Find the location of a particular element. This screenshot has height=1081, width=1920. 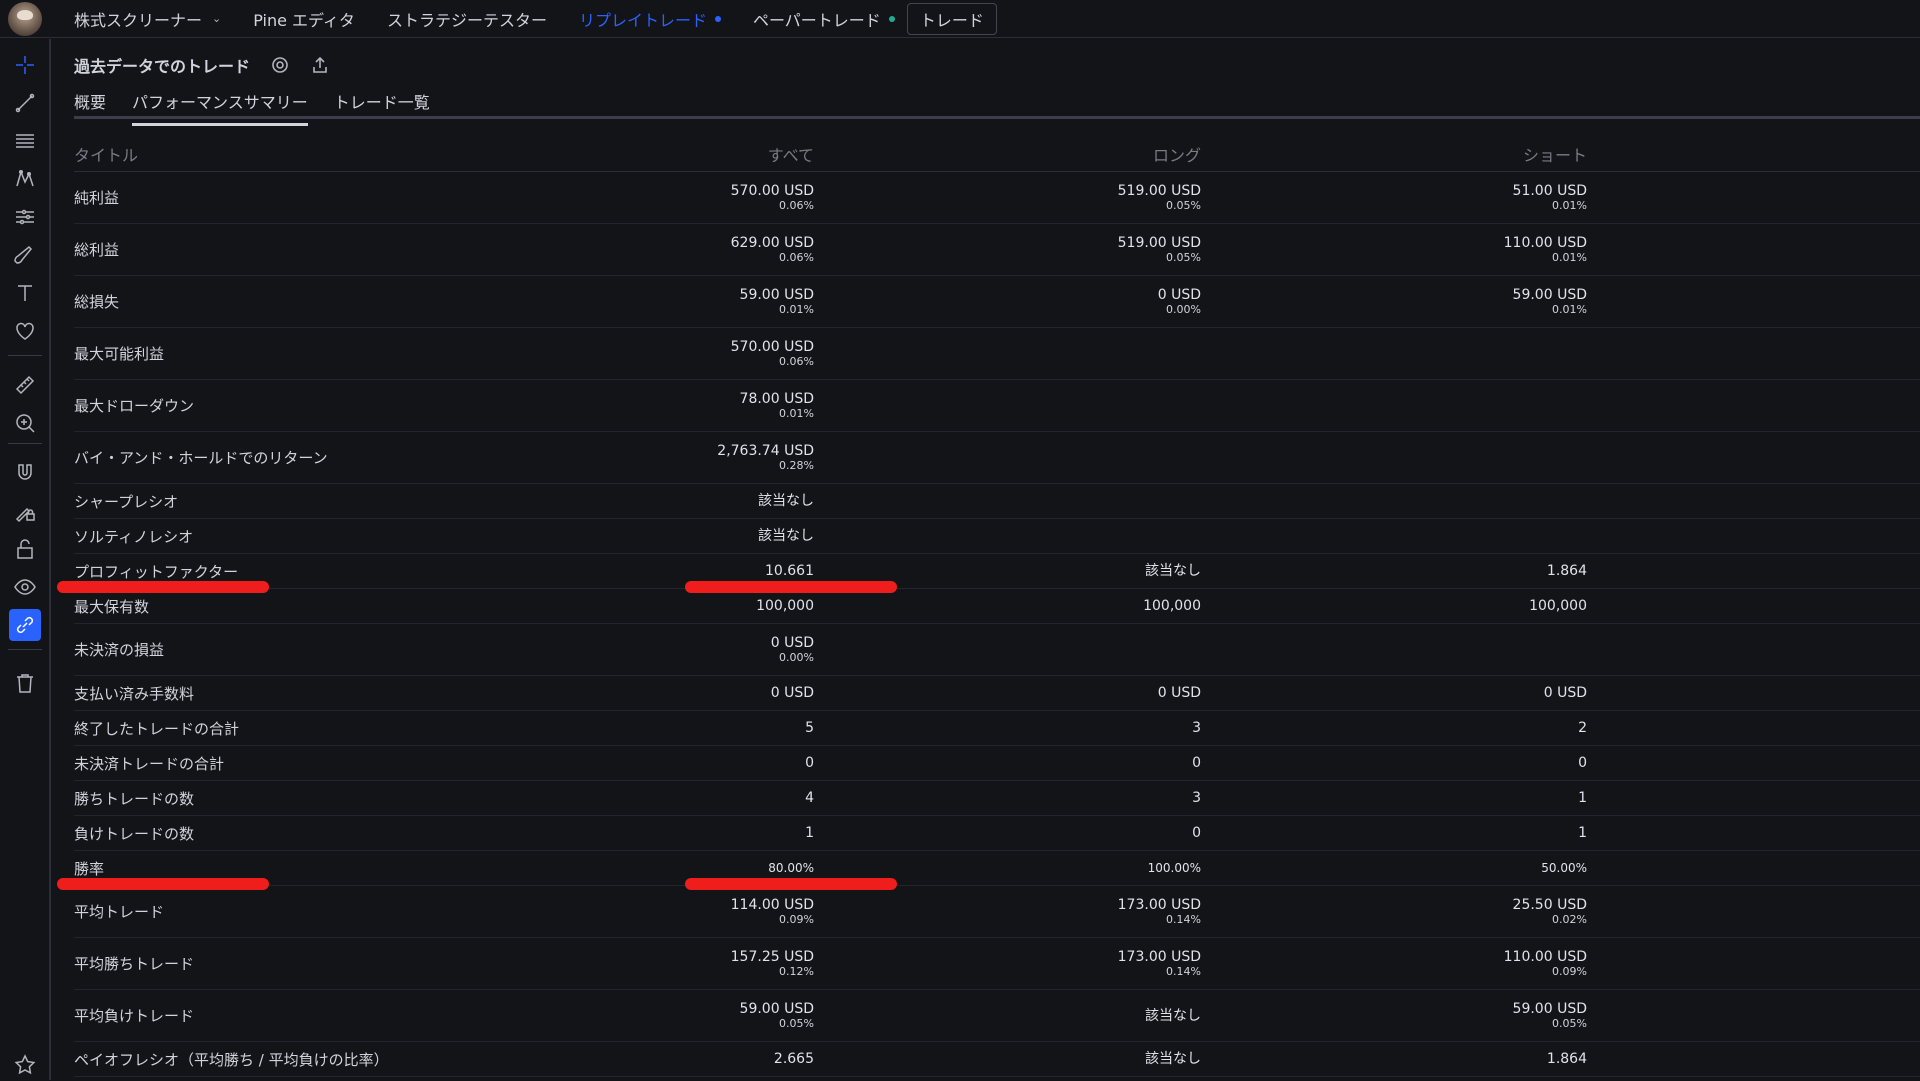

nav-item-0: 株式スクリーナー ⌄ is located at coordinates (147, 19).